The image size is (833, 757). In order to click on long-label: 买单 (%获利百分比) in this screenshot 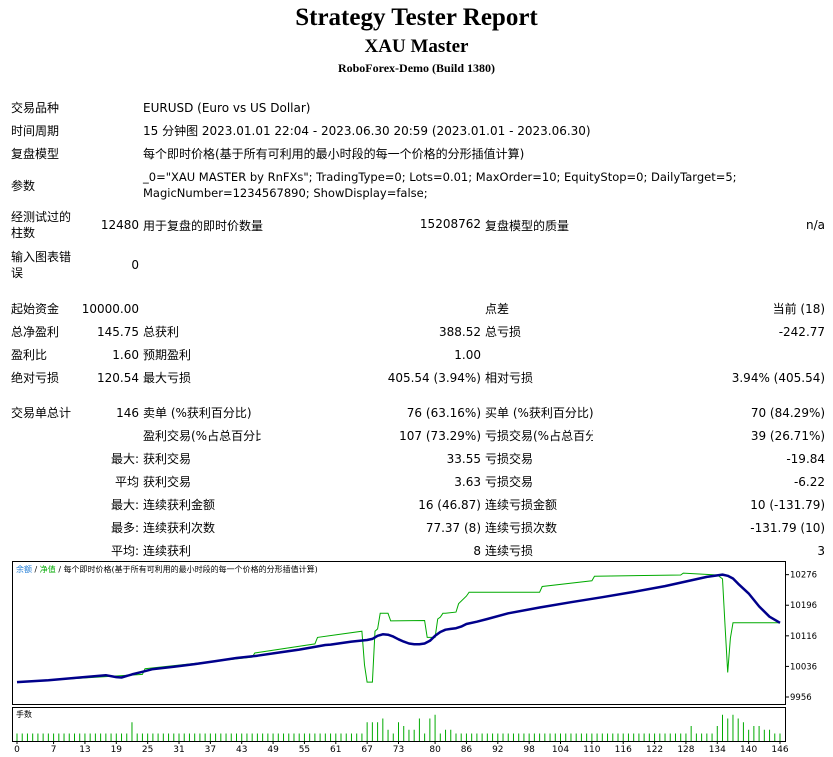, I will do `click(539, 413)`.